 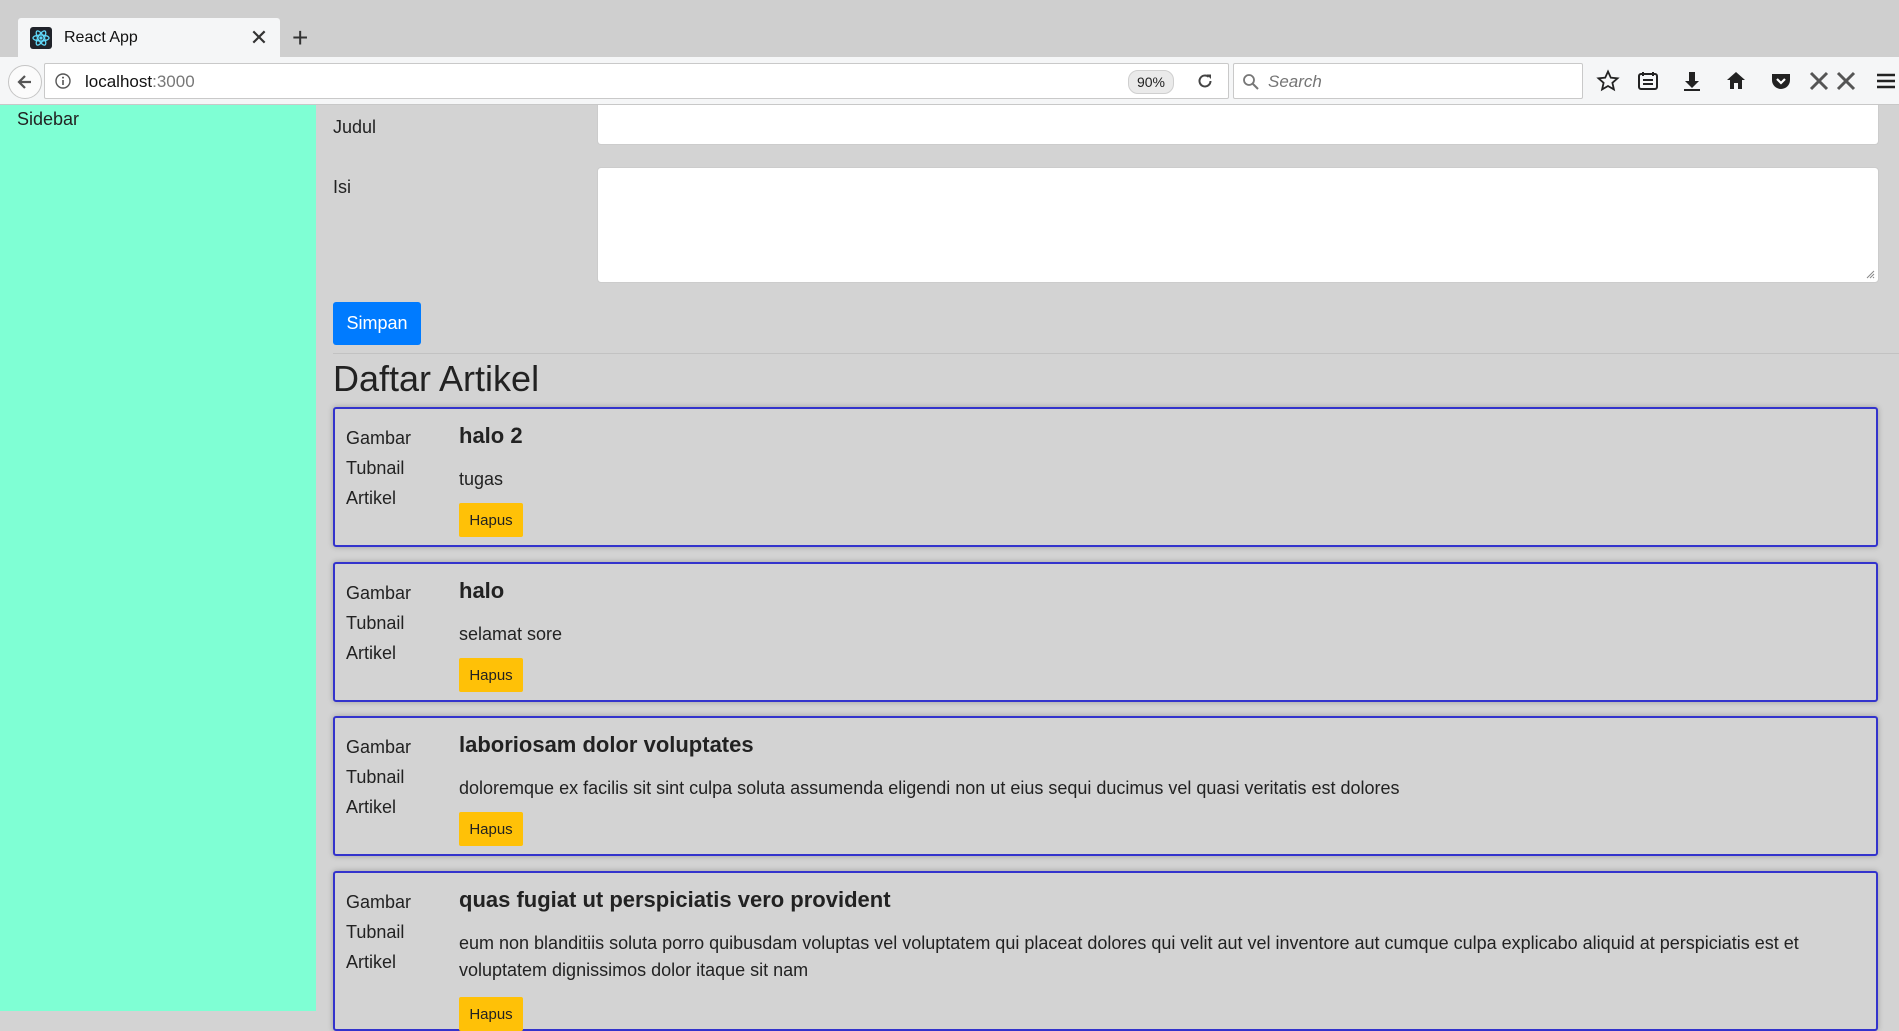 What do you see at coordinates (1608, 81) in the screenshot?
I see `star-icon` at bounding box center [1608, 81].